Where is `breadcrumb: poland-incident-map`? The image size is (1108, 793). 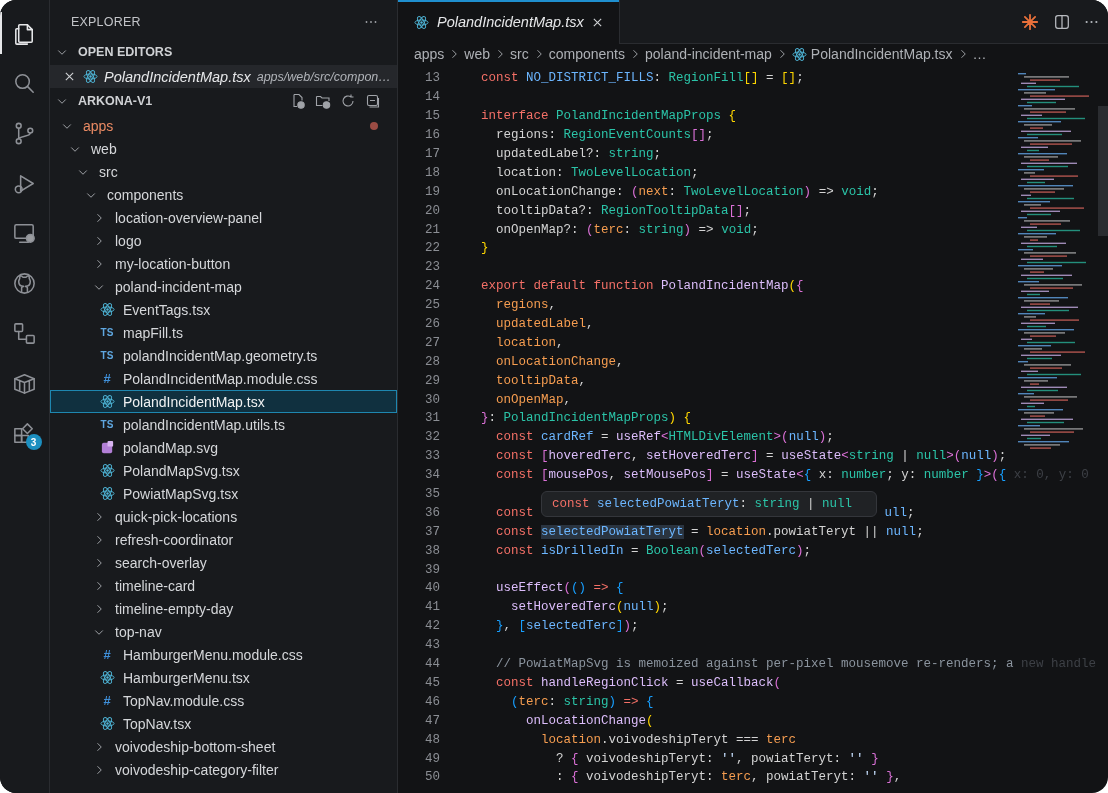
breadcrumb: poland-incident-map is located at coordinates (708, 54).